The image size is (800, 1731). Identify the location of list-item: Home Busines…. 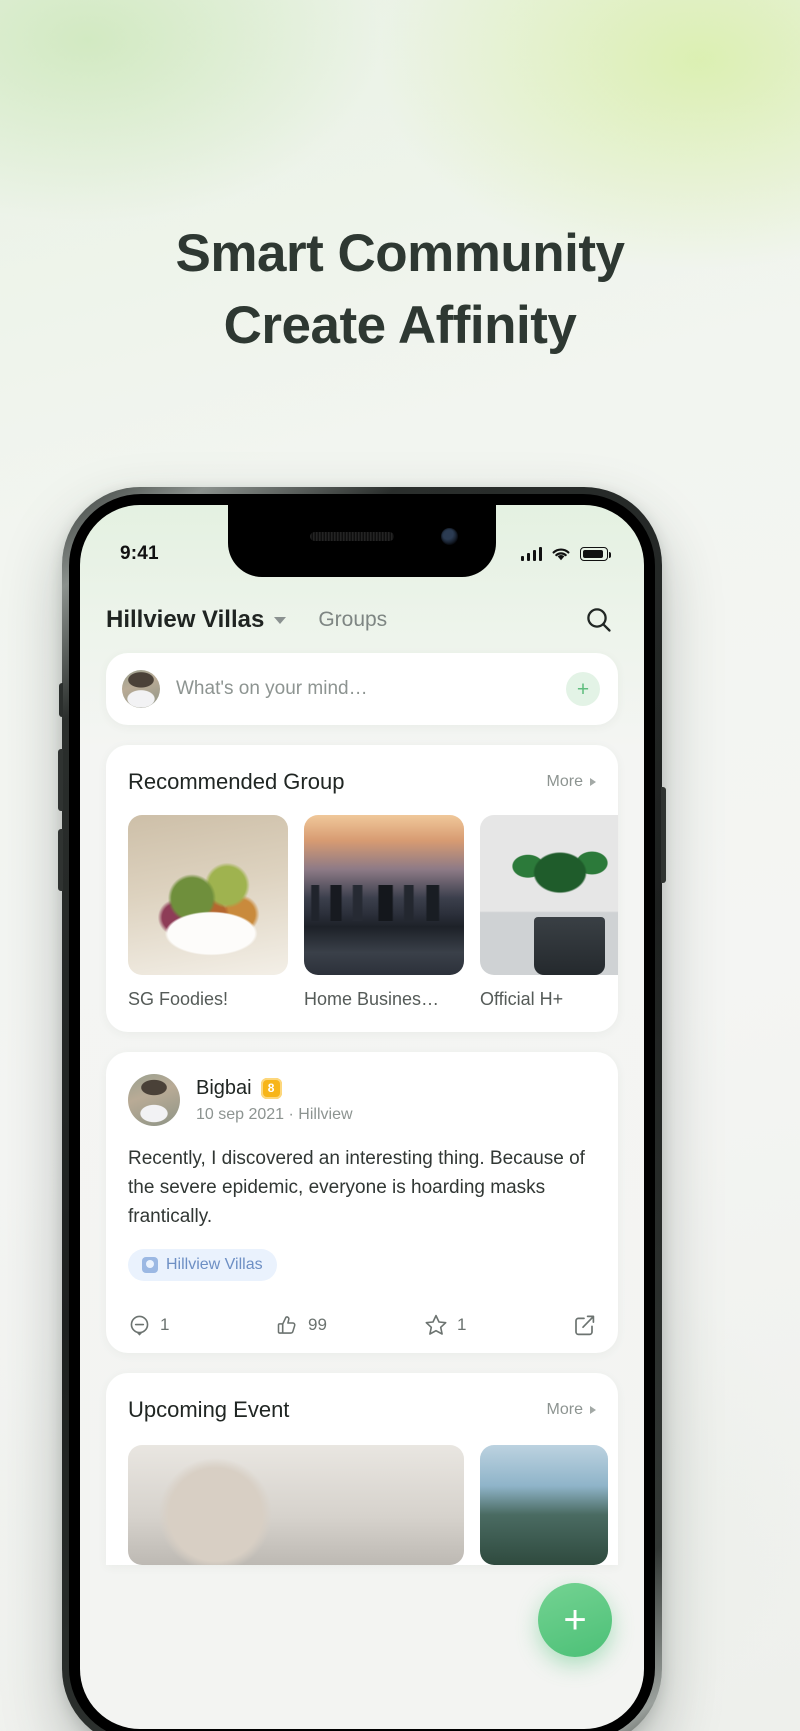
(384, 912).